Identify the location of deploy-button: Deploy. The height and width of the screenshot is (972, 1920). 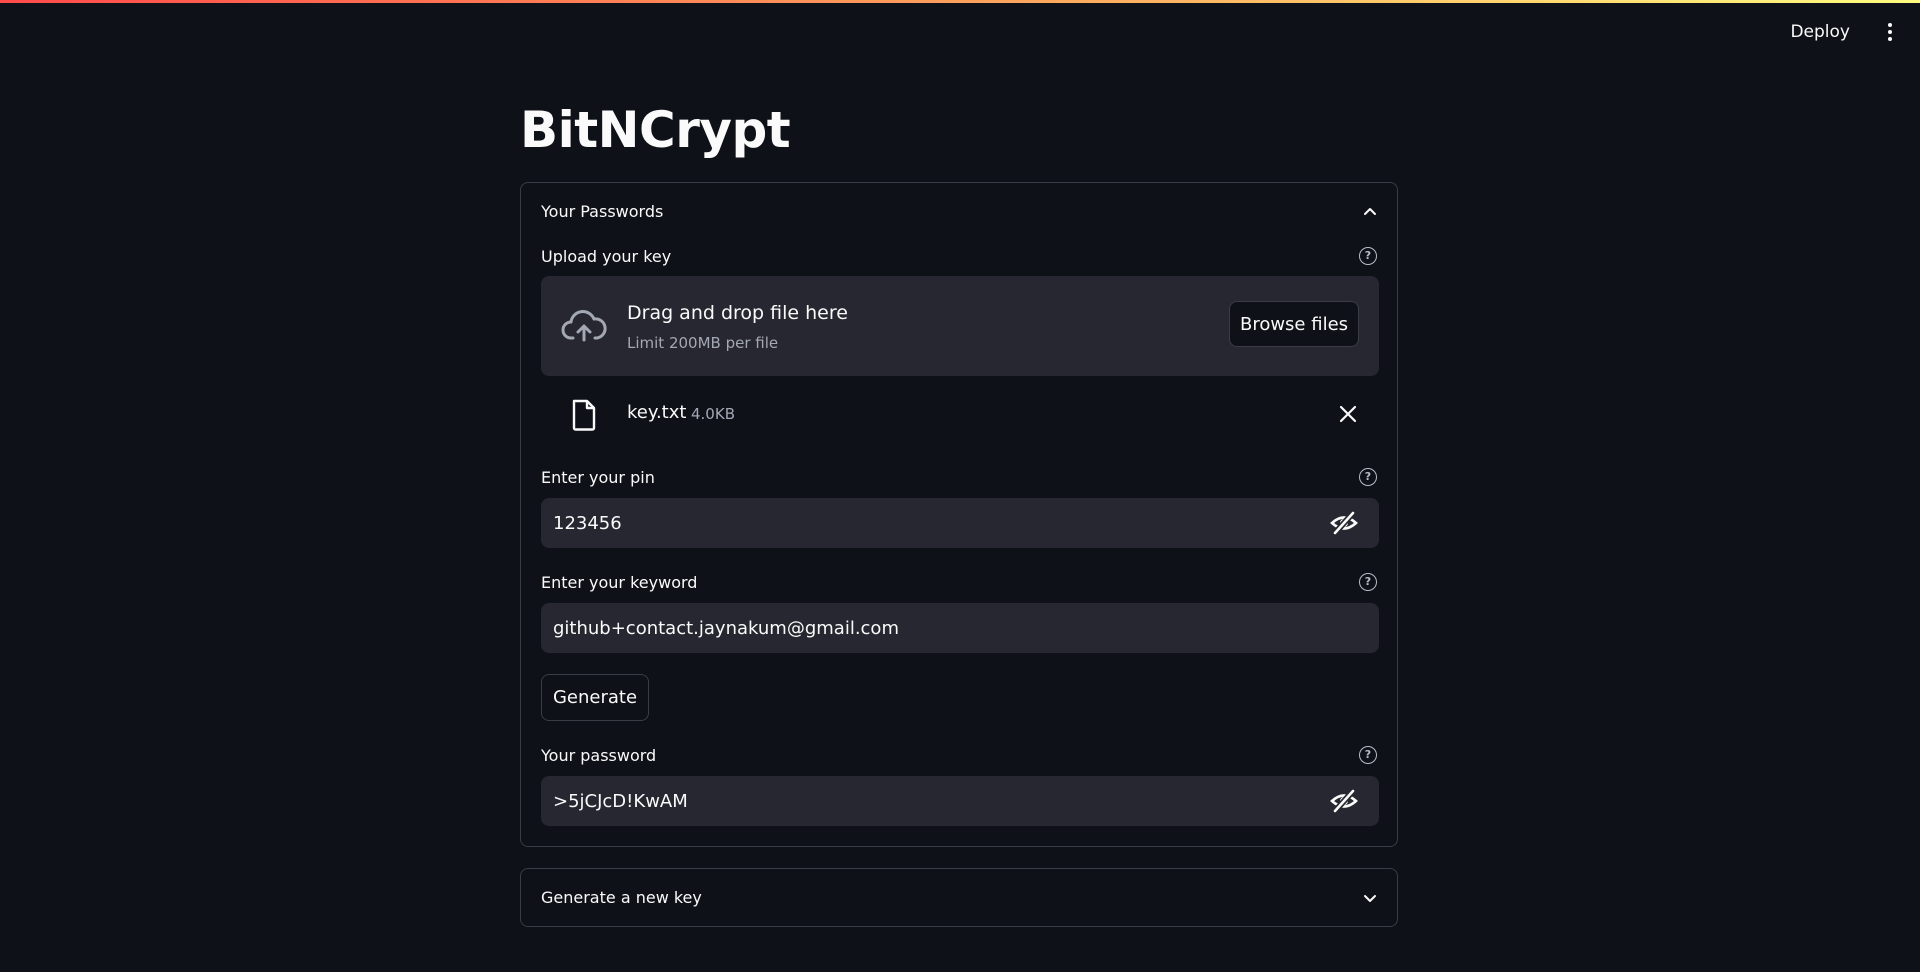
(1820, 32).